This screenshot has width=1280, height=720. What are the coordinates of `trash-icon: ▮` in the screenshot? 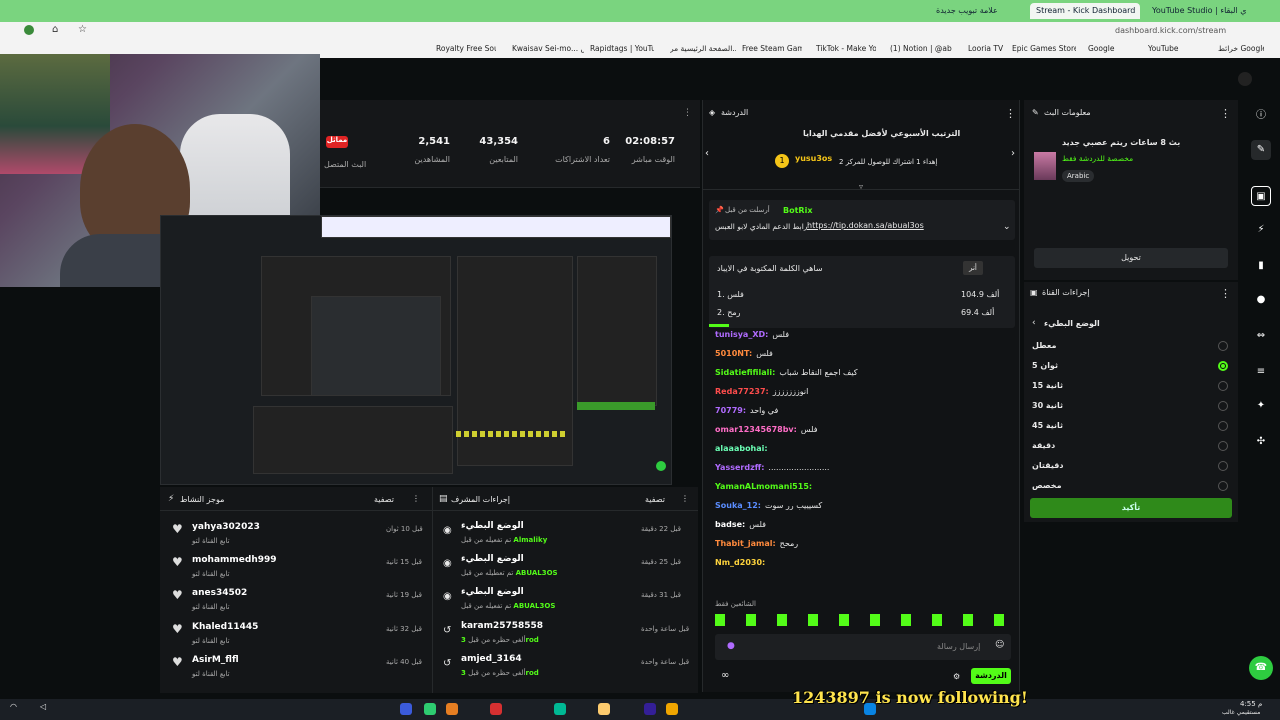 It's located at (1261, 266).